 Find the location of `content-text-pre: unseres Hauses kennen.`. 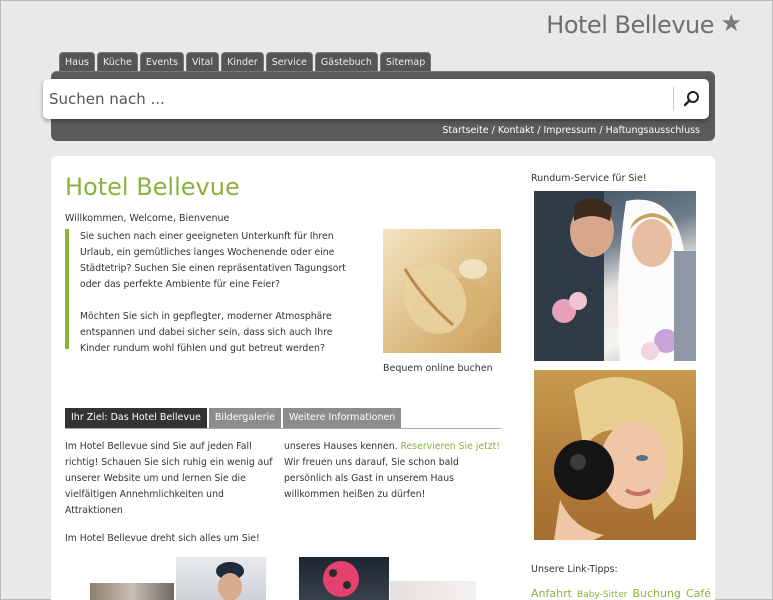

content-text-pre: unseres Hauses kennen. is located at coordinates (342, 446).